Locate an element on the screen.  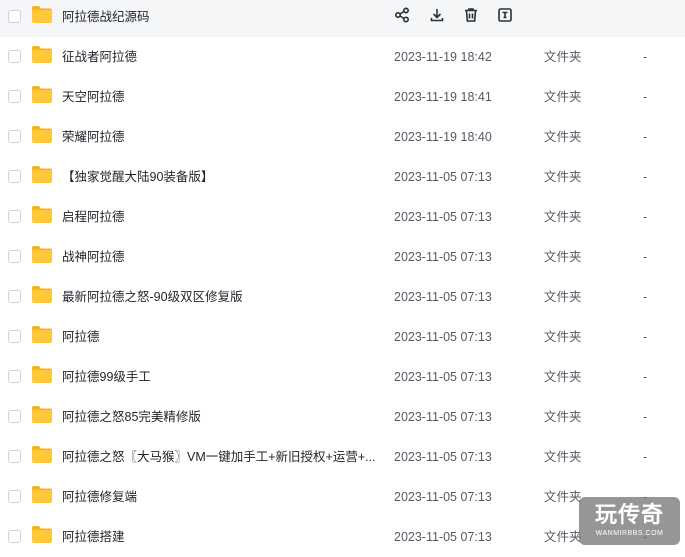
file-row: 启程阿拉德 2023-11-05 07:13 文件夹 - is located at coordinates (342, 217).